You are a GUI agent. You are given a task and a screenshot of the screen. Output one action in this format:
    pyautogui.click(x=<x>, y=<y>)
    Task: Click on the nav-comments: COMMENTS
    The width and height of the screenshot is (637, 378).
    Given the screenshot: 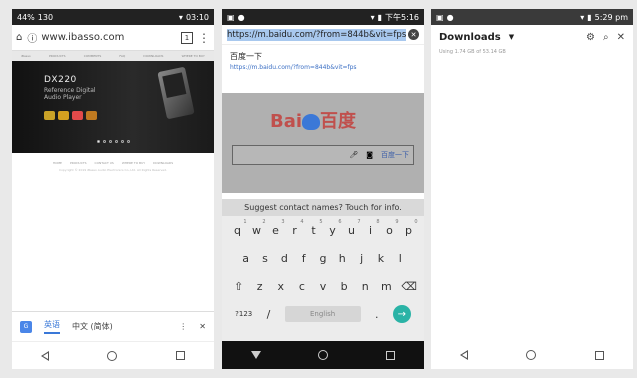 What is the action you would take?
    pyautogui.click(x=93, y=56)
    